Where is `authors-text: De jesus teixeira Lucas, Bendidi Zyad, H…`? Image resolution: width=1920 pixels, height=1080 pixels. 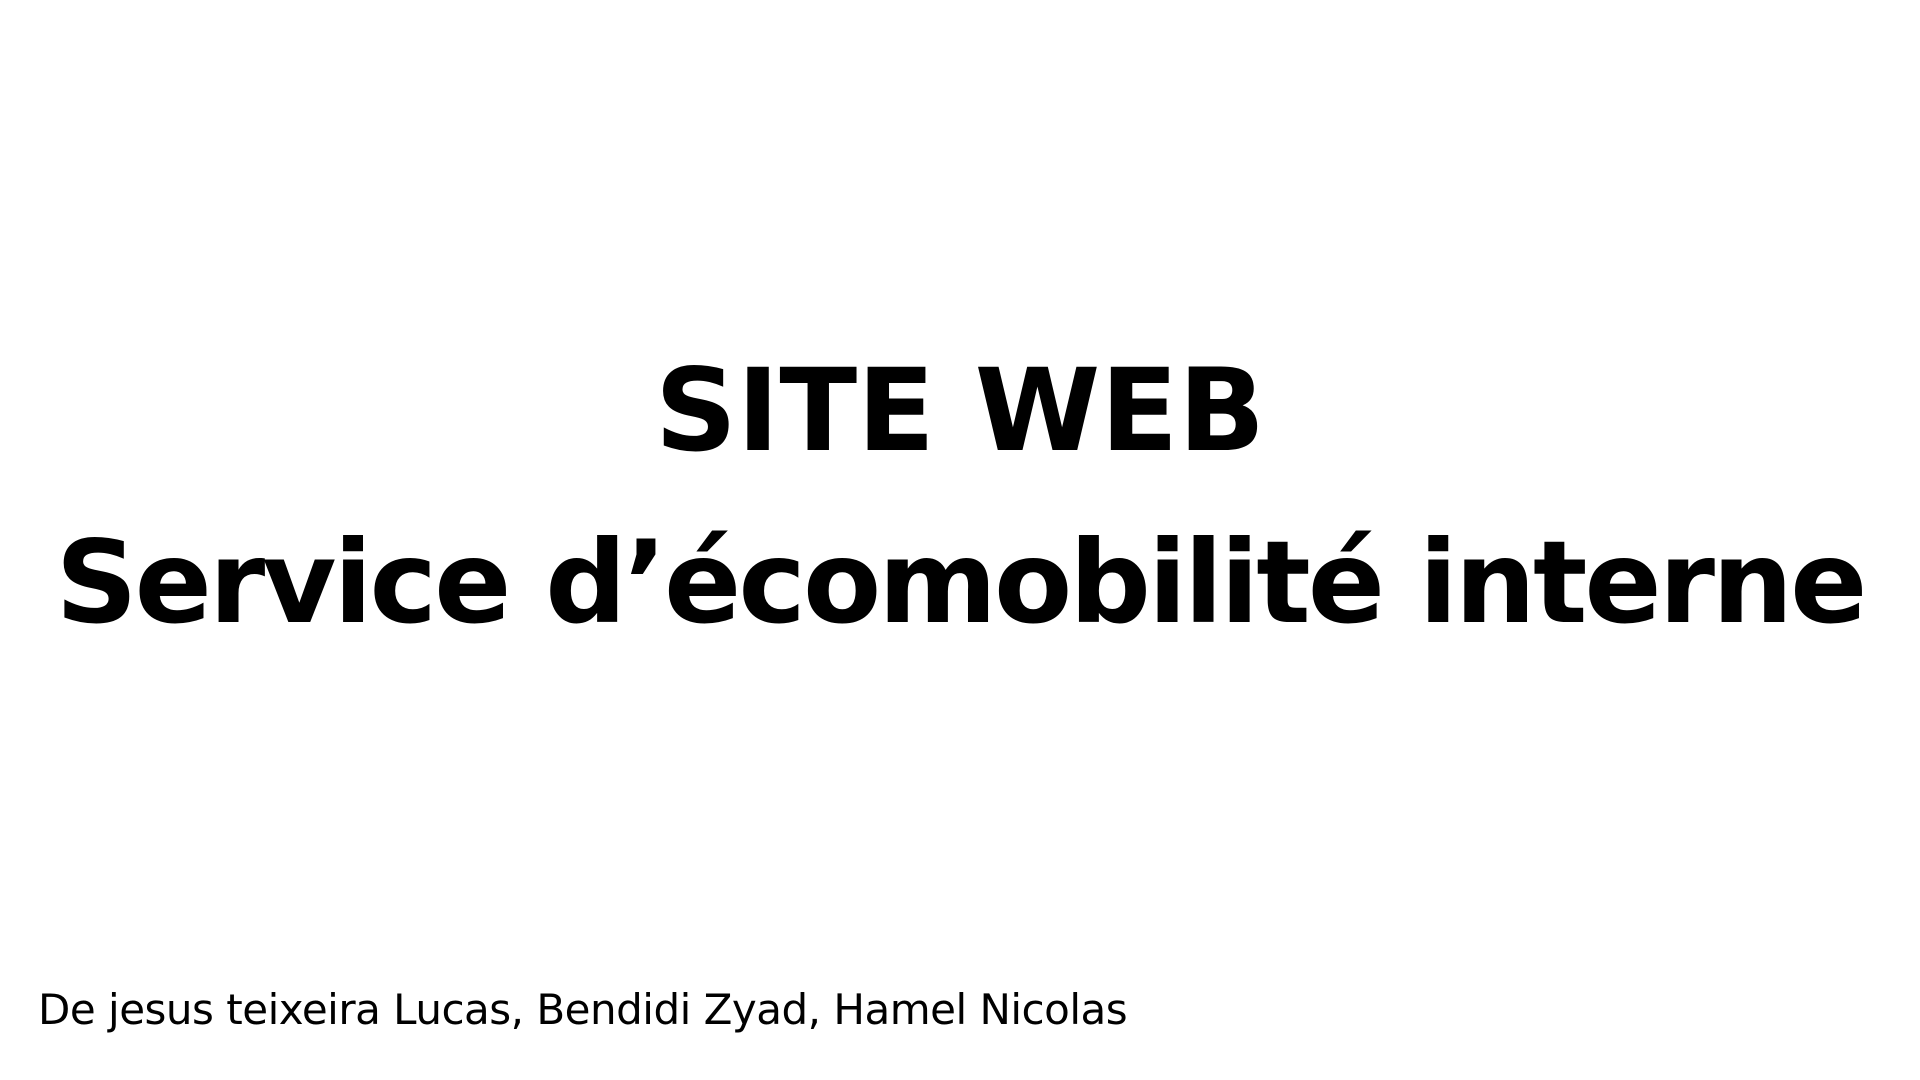 authors-text: De jesus teixeira Lucas, Bendidi Zyad, H… is located at coordinates (583, 1009).